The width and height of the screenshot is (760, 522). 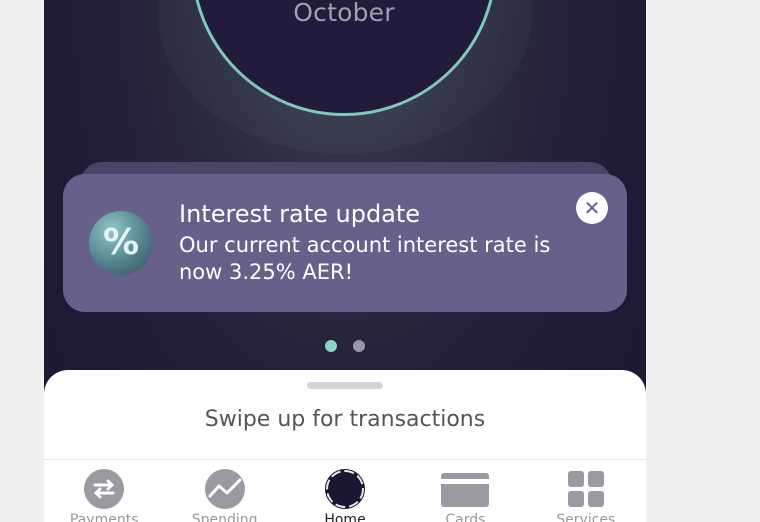 I want to click on carousel-dots, so click(x=345, y=344).